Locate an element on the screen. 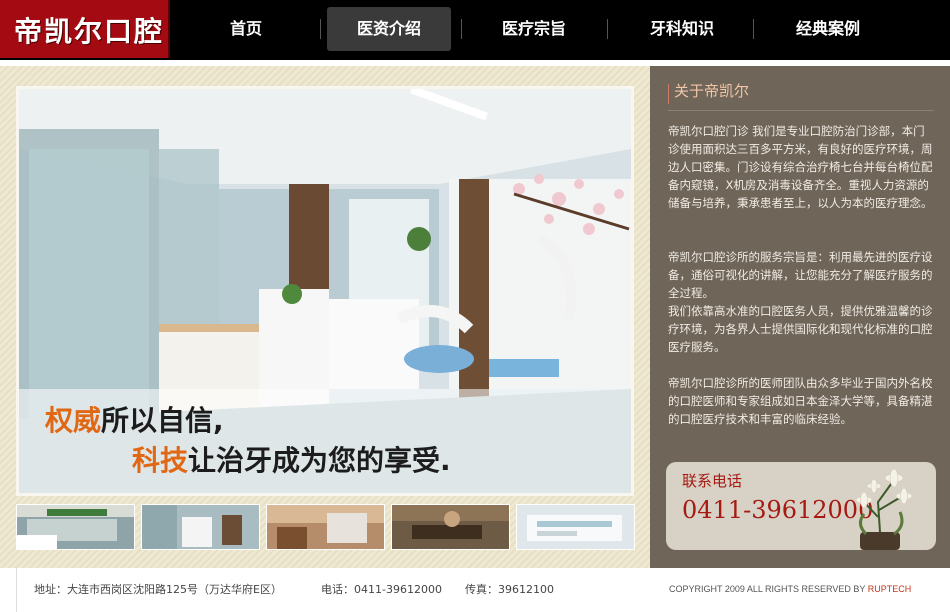  slogan-text: 所以自信, is located at coordinates (162, 420).